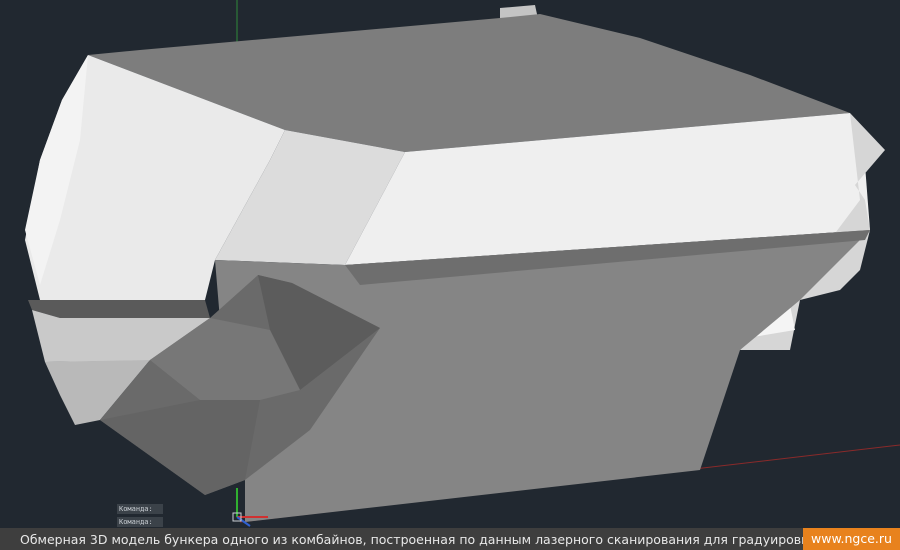 Image resolution: width=900 pixels, height=550 pixels. Describe the element at coordinates (140, 522) in the screenshot. I see `command-prompt-line-2: Команда:` at that location.